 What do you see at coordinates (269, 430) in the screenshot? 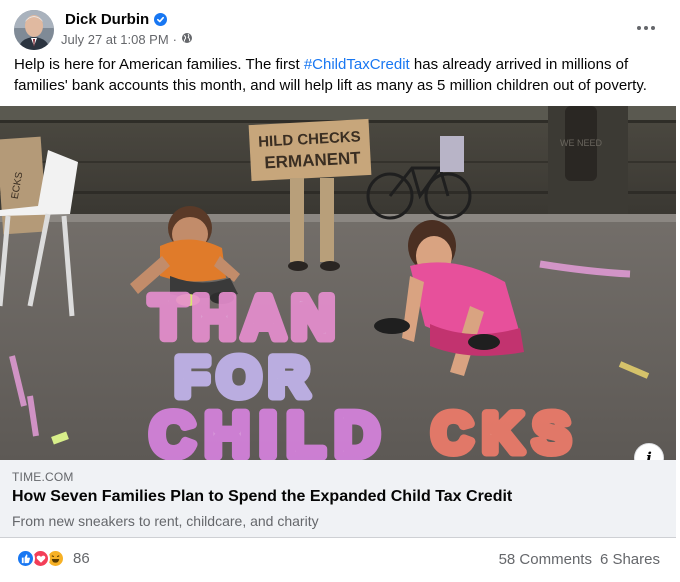
I see `chalk-text-line3: CHILD` at bounding box center [269, 430].